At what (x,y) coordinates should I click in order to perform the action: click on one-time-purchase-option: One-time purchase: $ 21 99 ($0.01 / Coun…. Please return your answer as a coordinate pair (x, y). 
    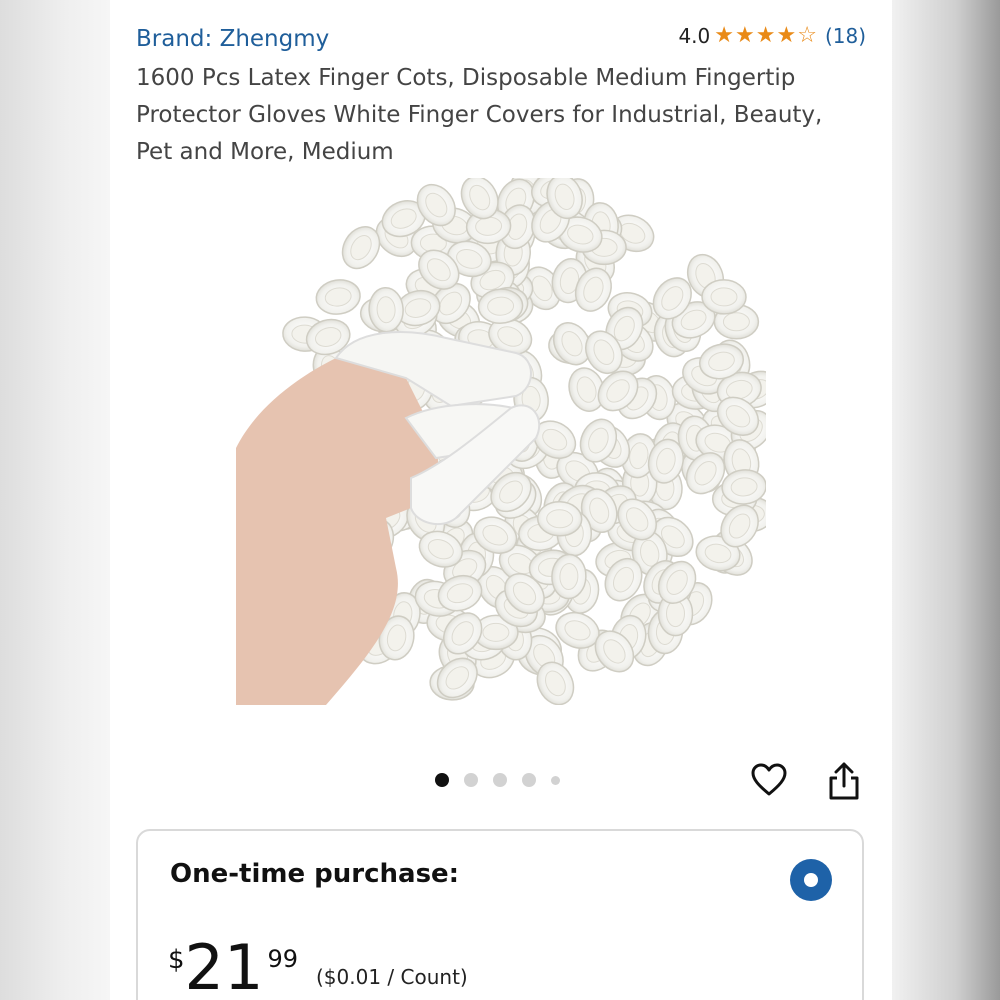
    Looking at the image, I should click on (500, 914).